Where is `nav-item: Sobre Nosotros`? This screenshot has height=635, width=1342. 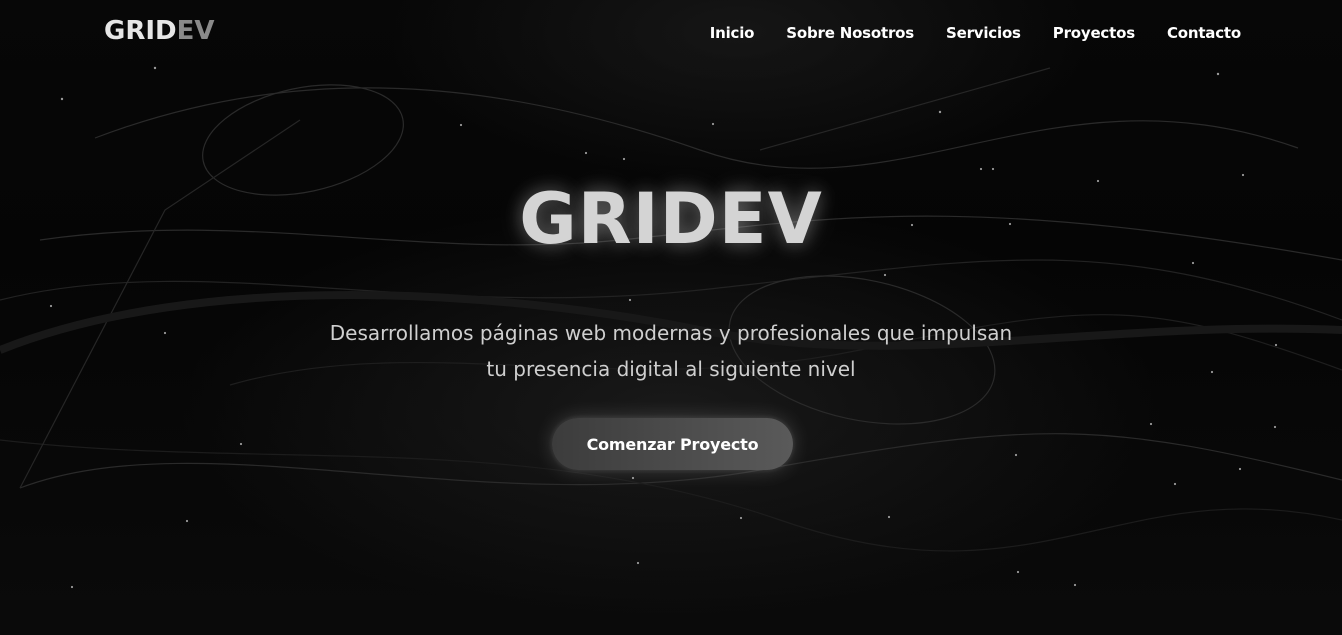 nav-item: Sobre Nosotros is located at coordinates (850, 33).